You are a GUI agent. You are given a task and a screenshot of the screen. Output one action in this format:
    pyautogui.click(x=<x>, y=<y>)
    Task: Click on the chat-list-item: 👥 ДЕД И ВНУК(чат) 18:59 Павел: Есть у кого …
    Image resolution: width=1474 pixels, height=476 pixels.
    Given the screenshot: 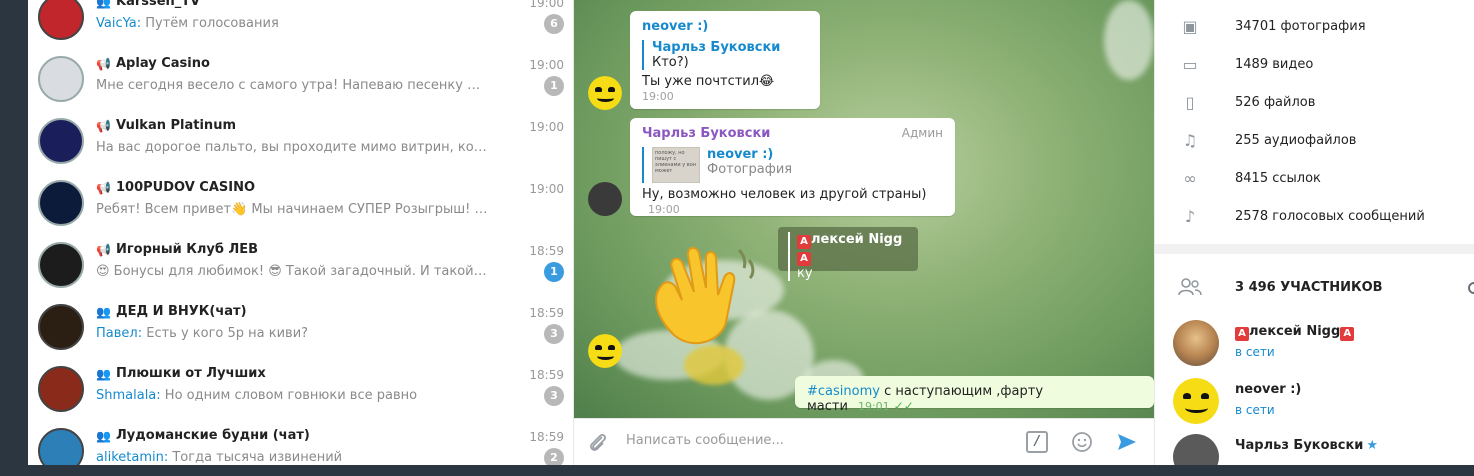 What is the action you would take?
    pyautogui.click(x=300, y=329)
    